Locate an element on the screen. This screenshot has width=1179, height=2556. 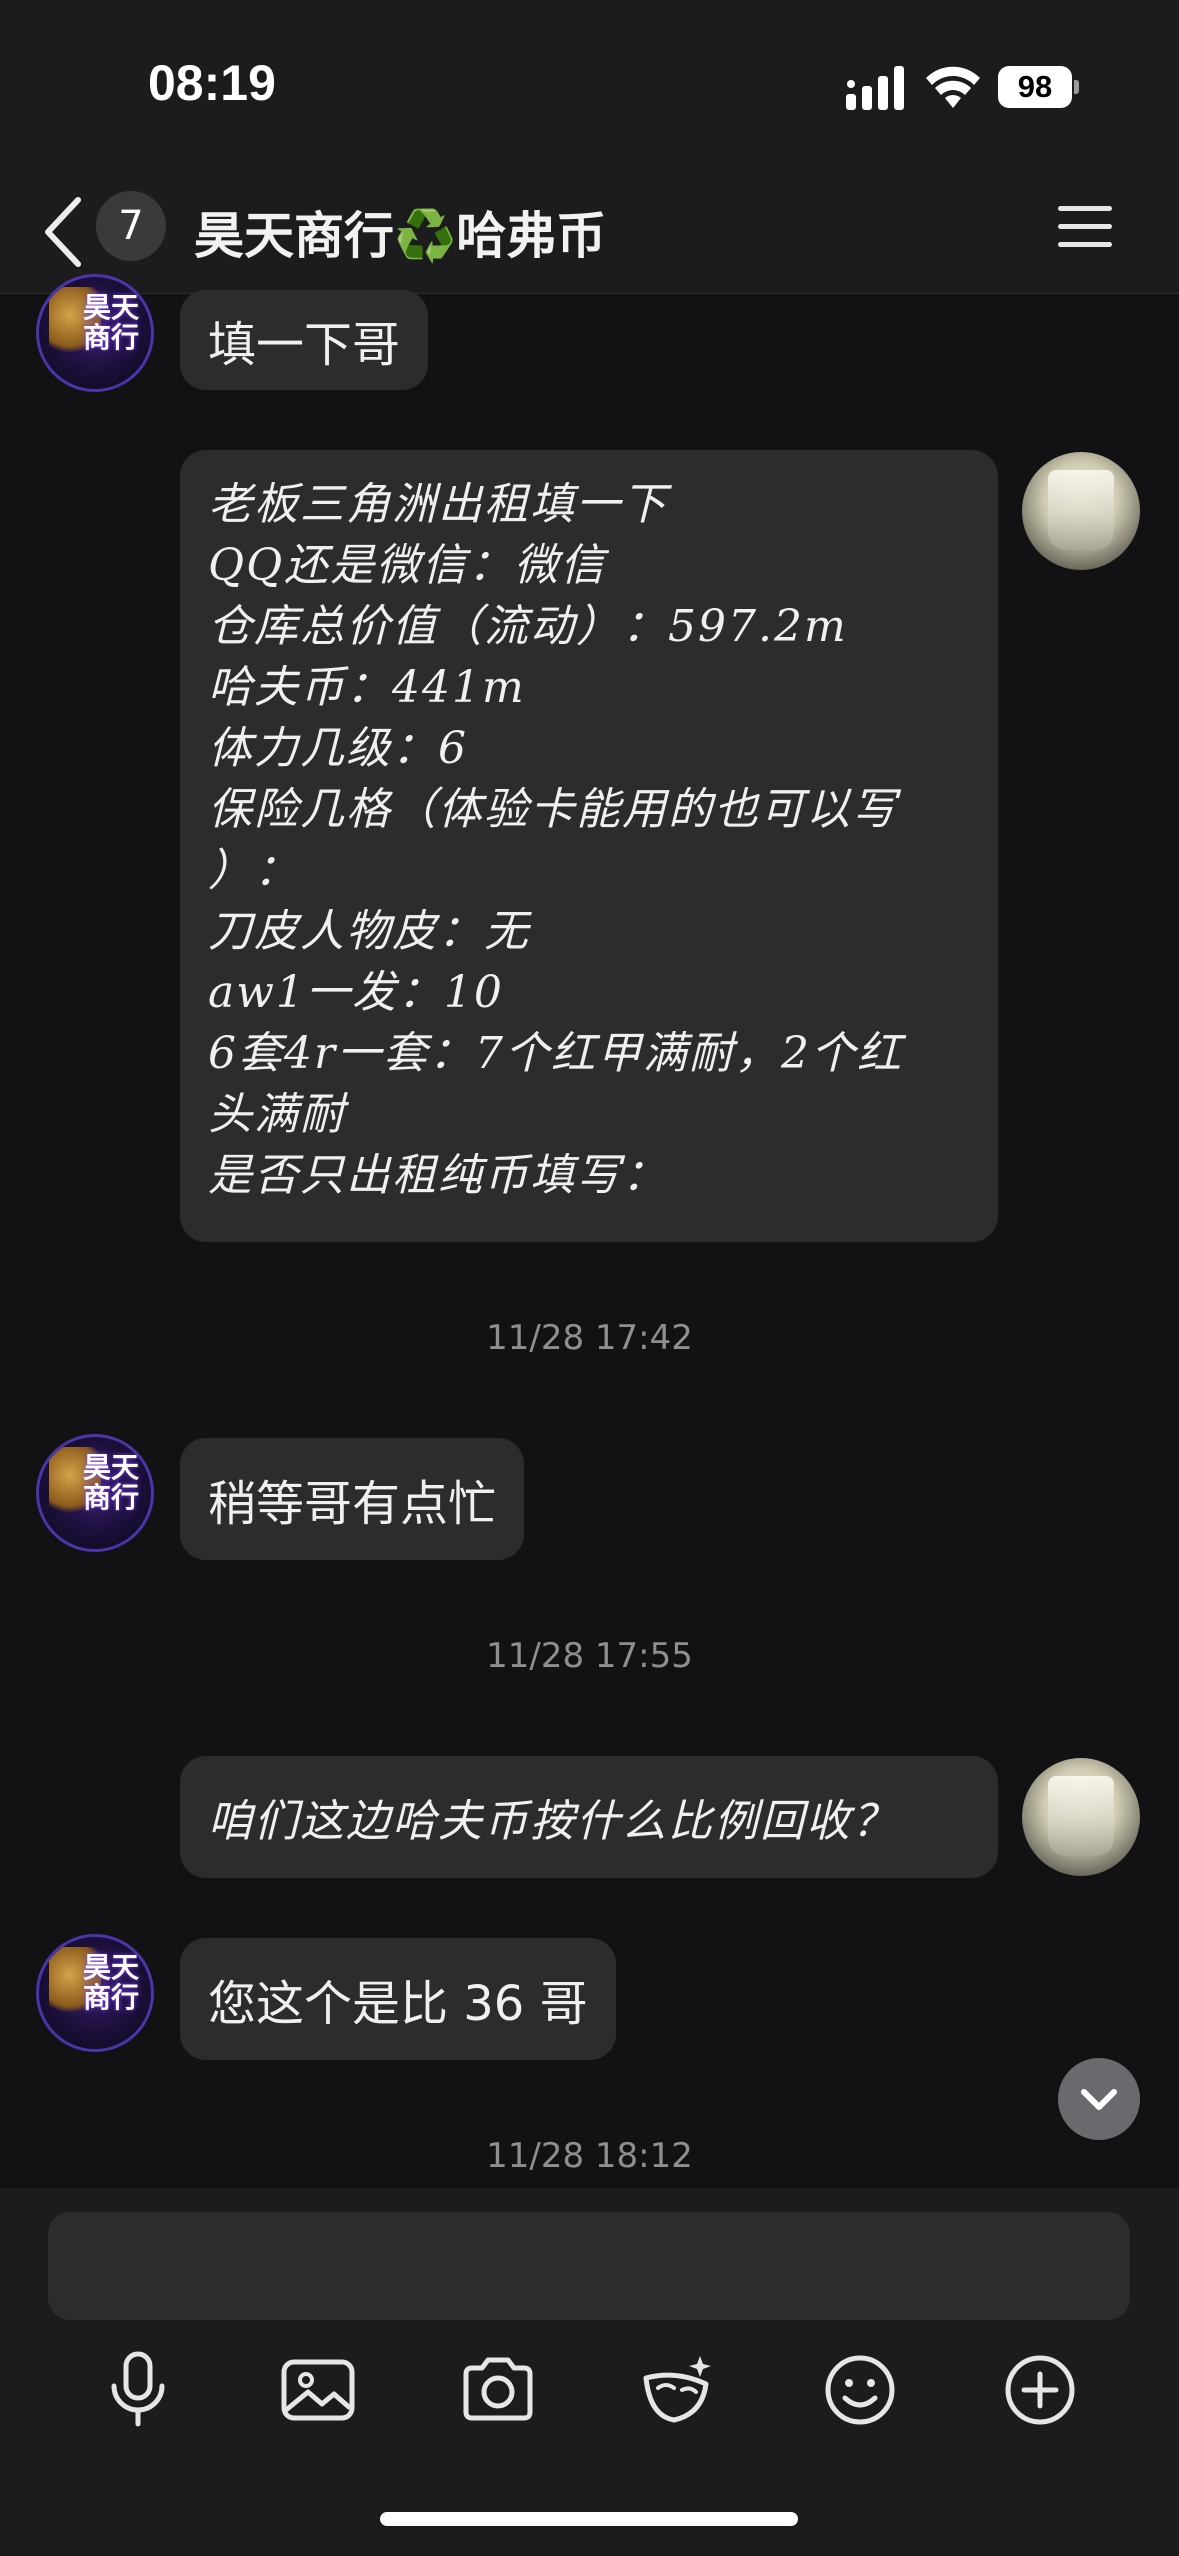
status-bar: 08:19 98 is located at coordinates (589, 85).